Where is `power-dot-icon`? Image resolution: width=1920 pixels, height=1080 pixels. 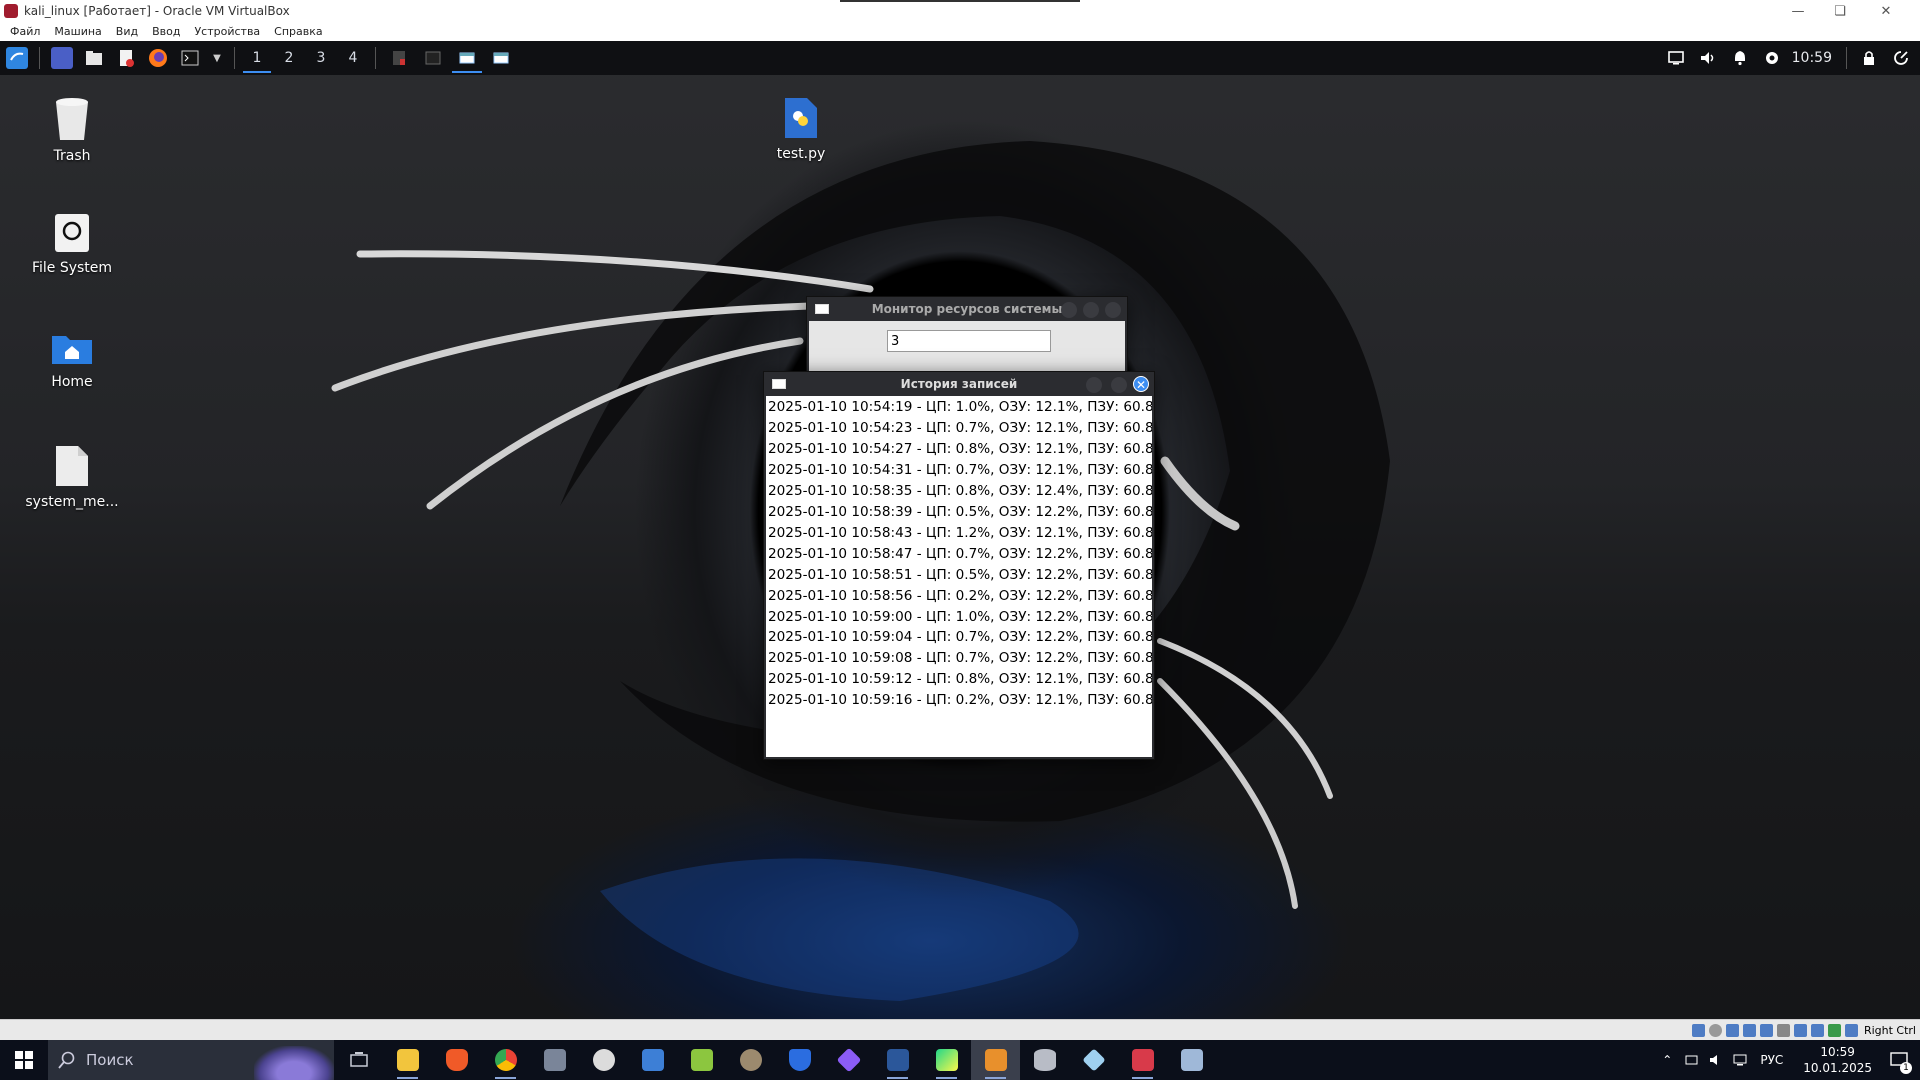
power-dot-icon is located at coordinates (1772, 58).